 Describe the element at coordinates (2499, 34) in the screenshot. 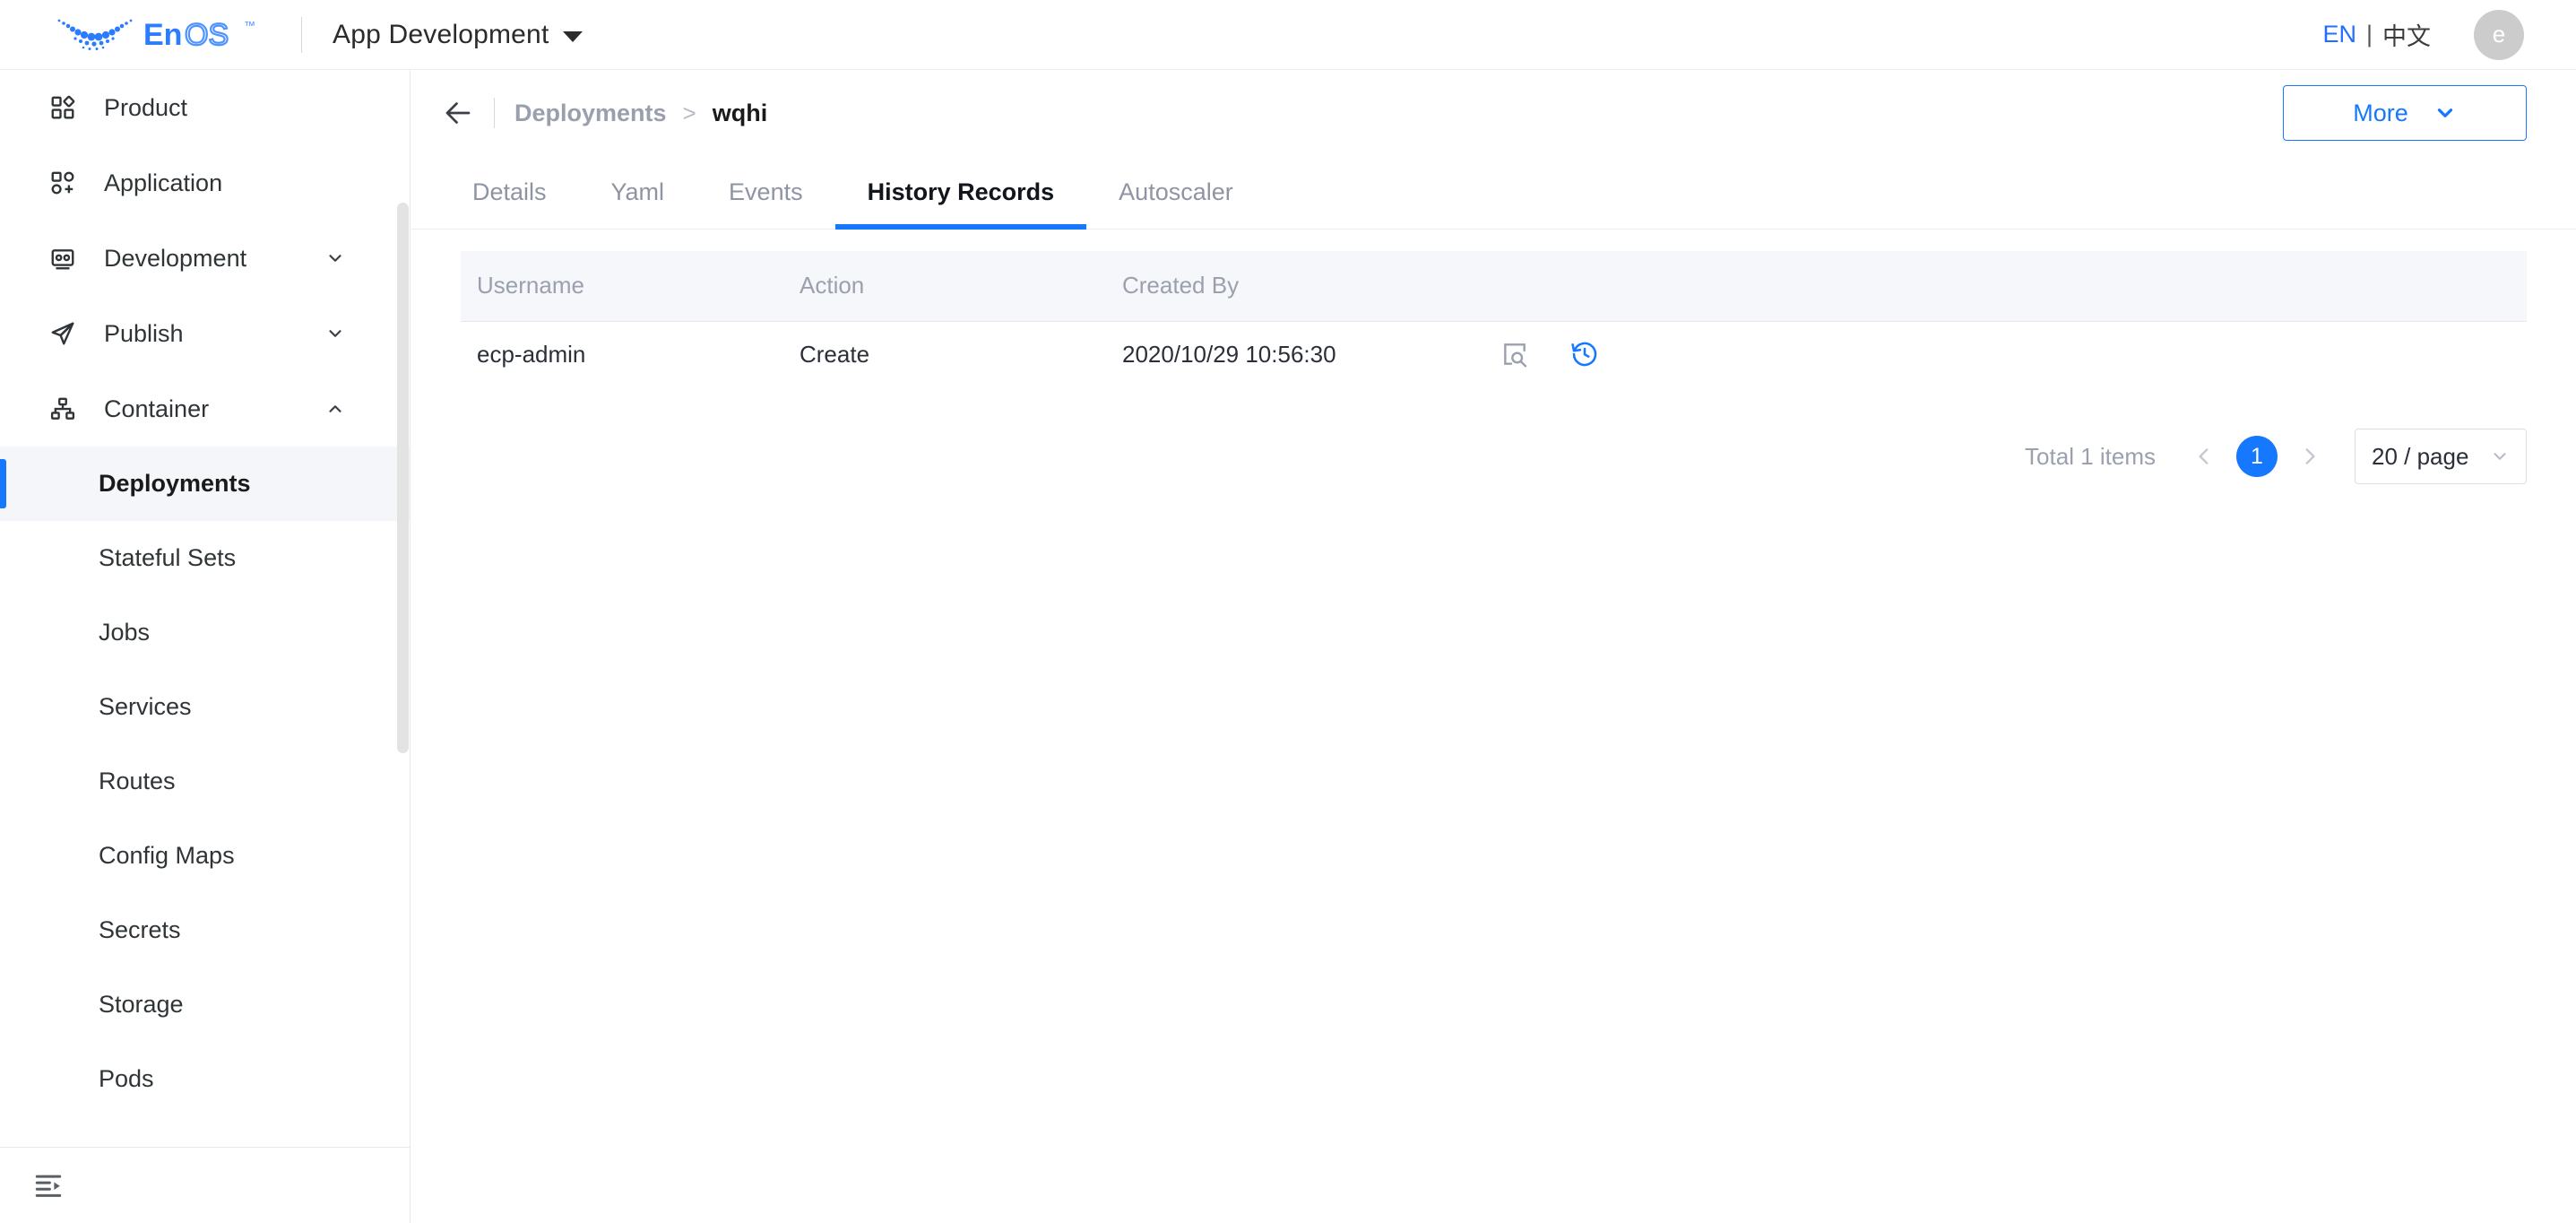

I see `avatar: e` at that location.